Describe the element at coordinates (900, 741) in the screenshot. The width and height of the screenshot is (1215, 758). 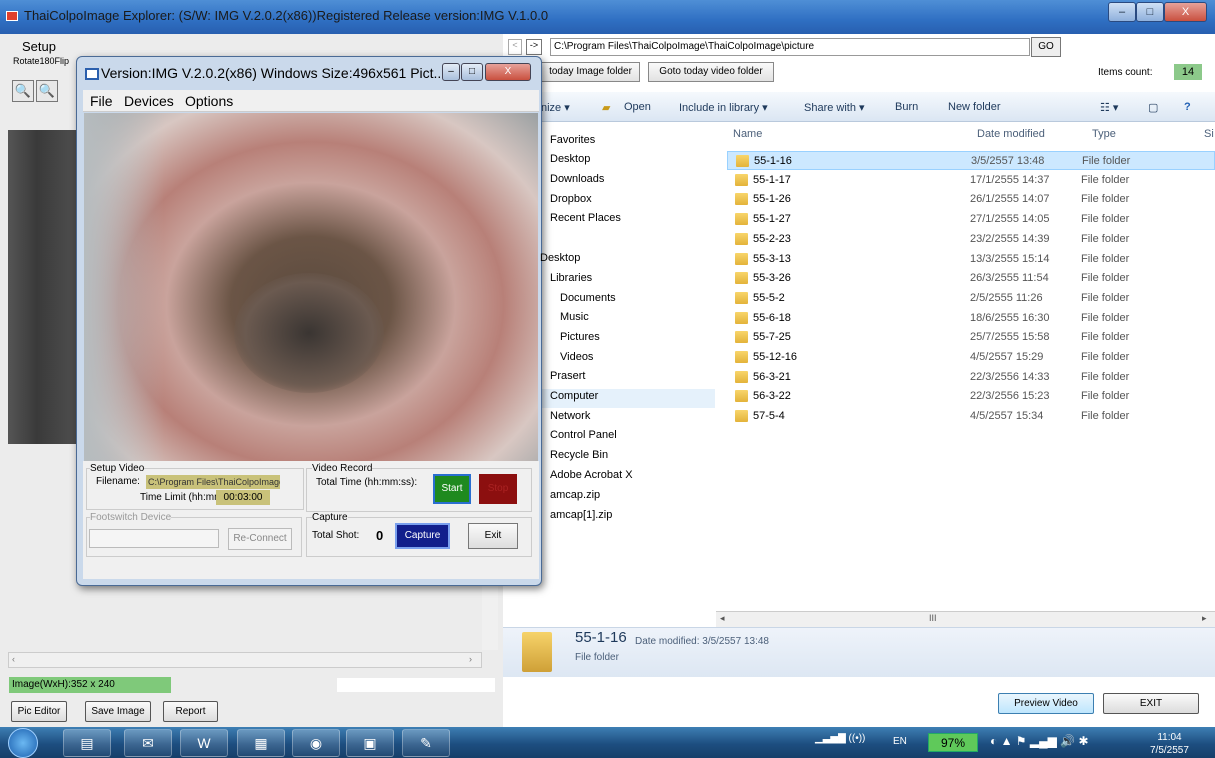
I see `language-indicator: EN` at that location.